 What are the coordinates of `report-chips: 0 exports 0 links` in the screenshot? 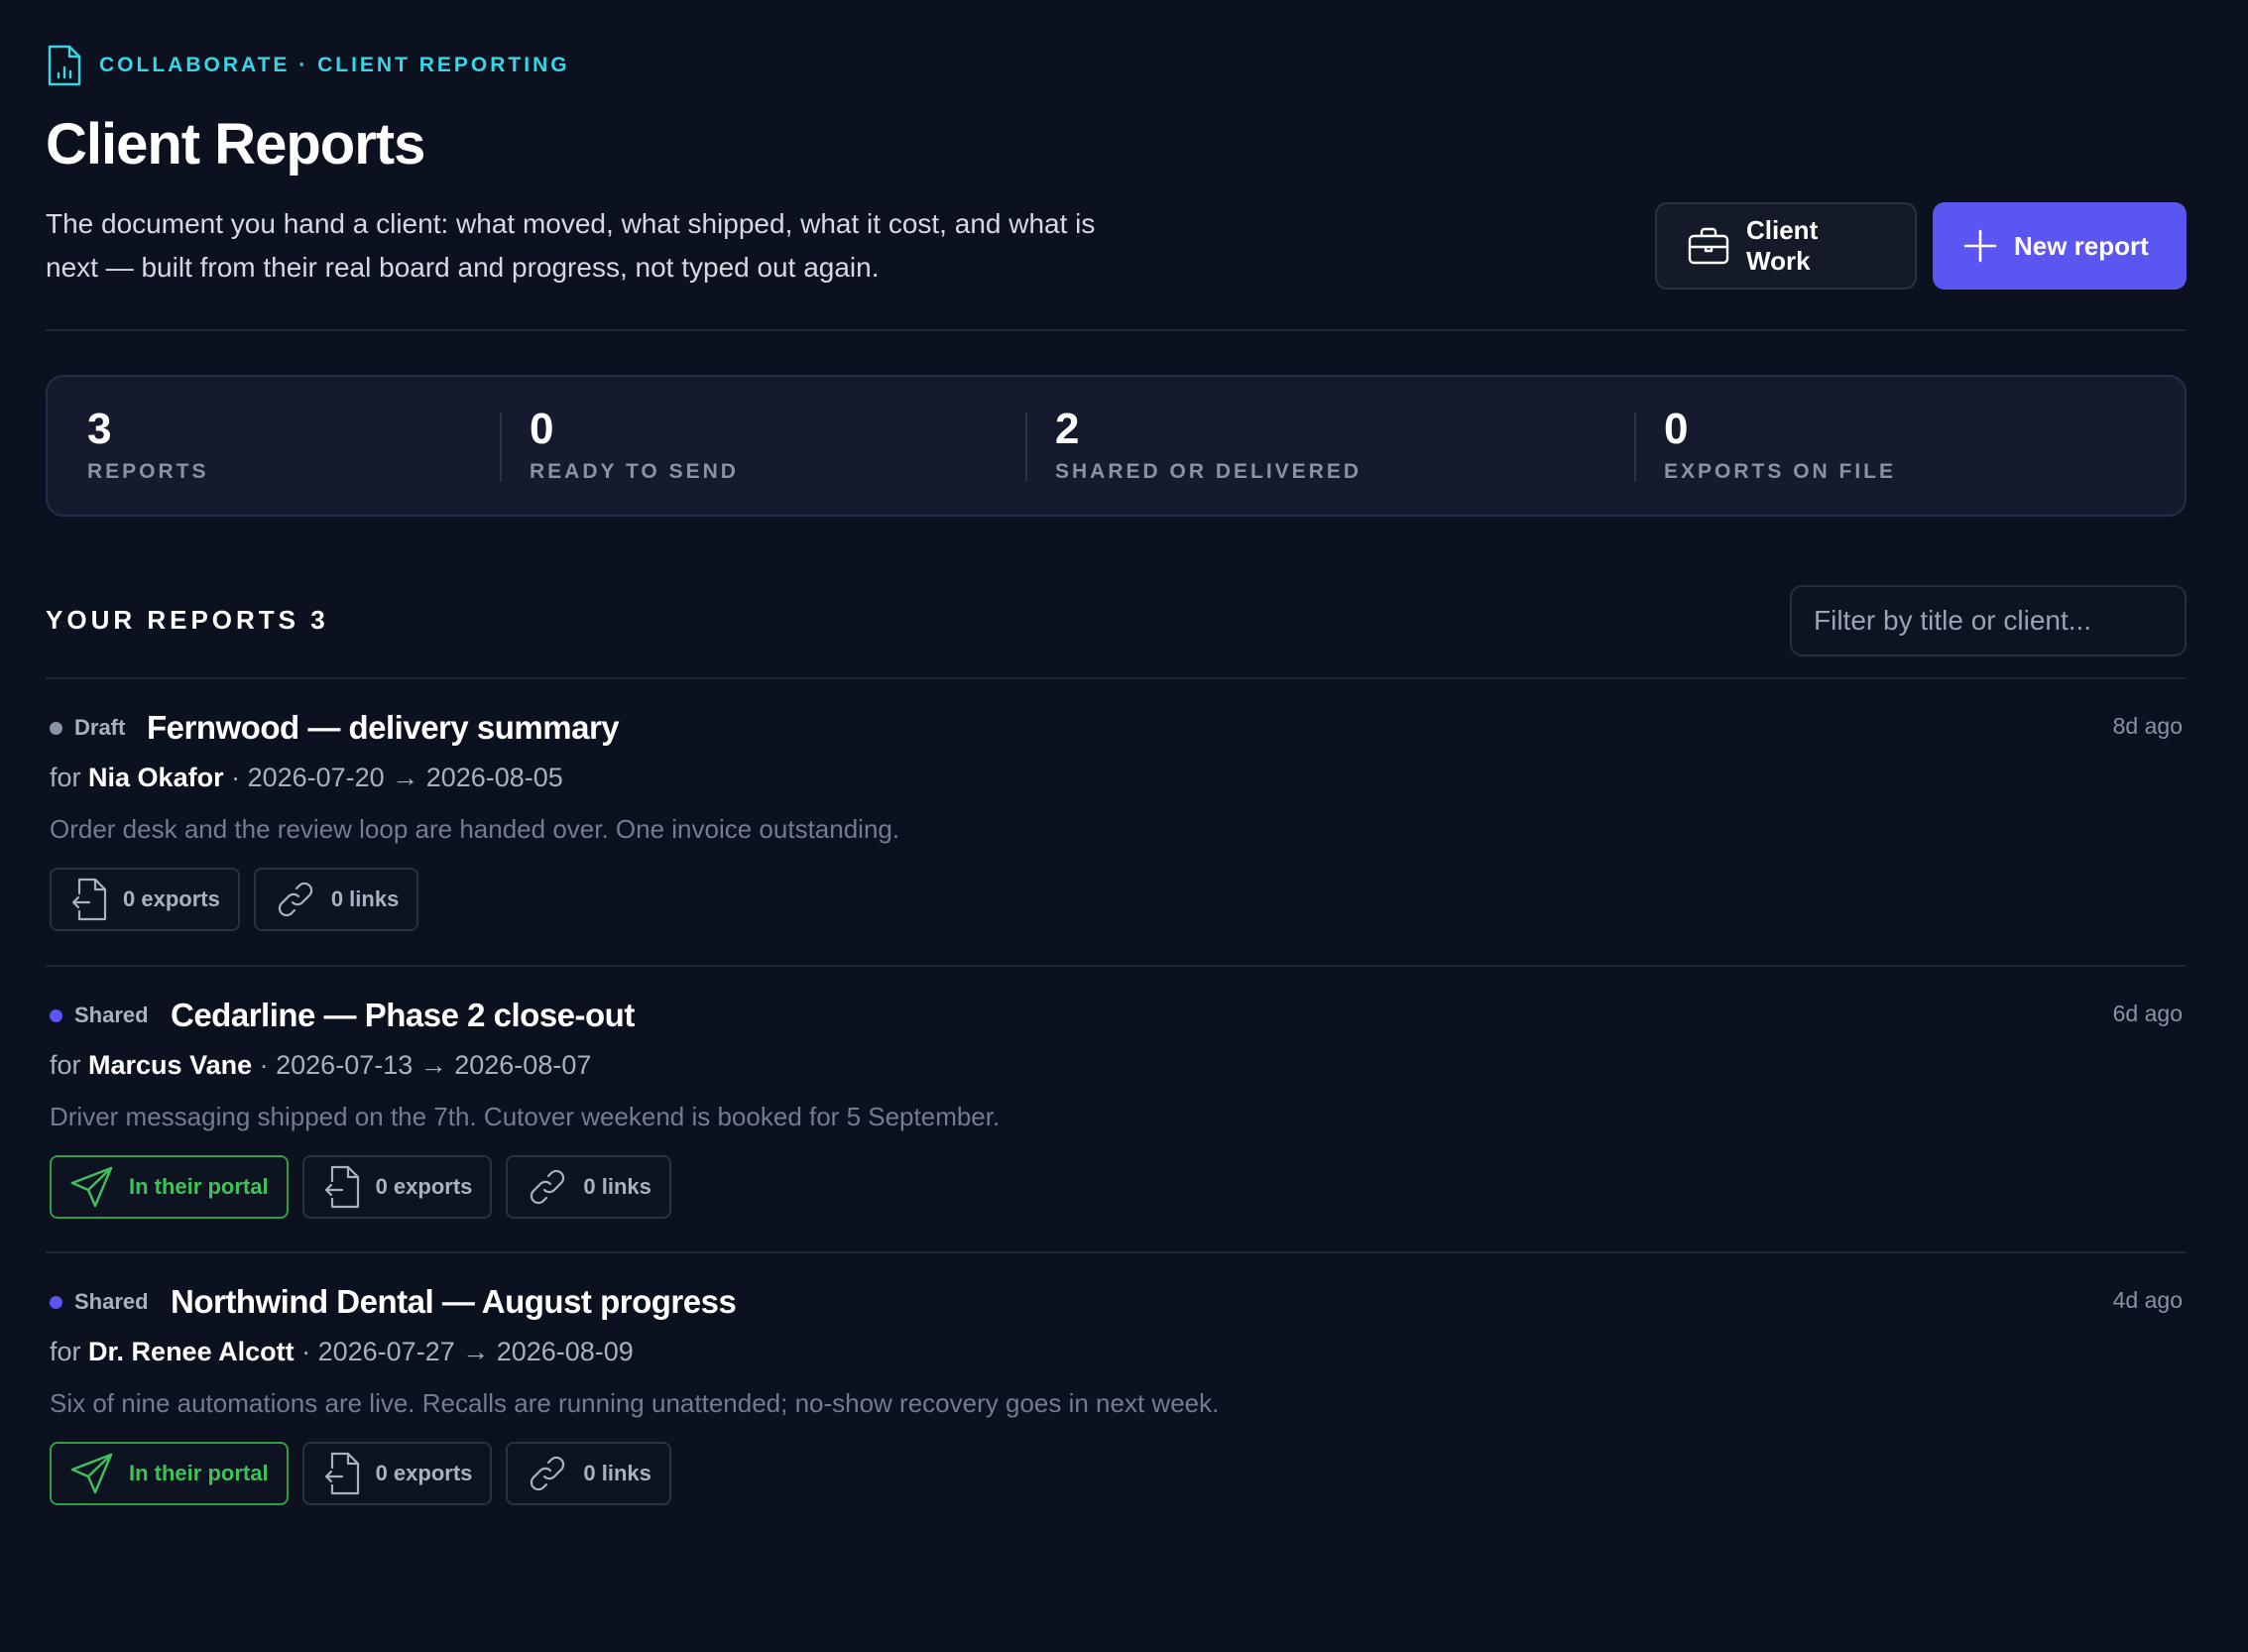 It's located at (234, 900).